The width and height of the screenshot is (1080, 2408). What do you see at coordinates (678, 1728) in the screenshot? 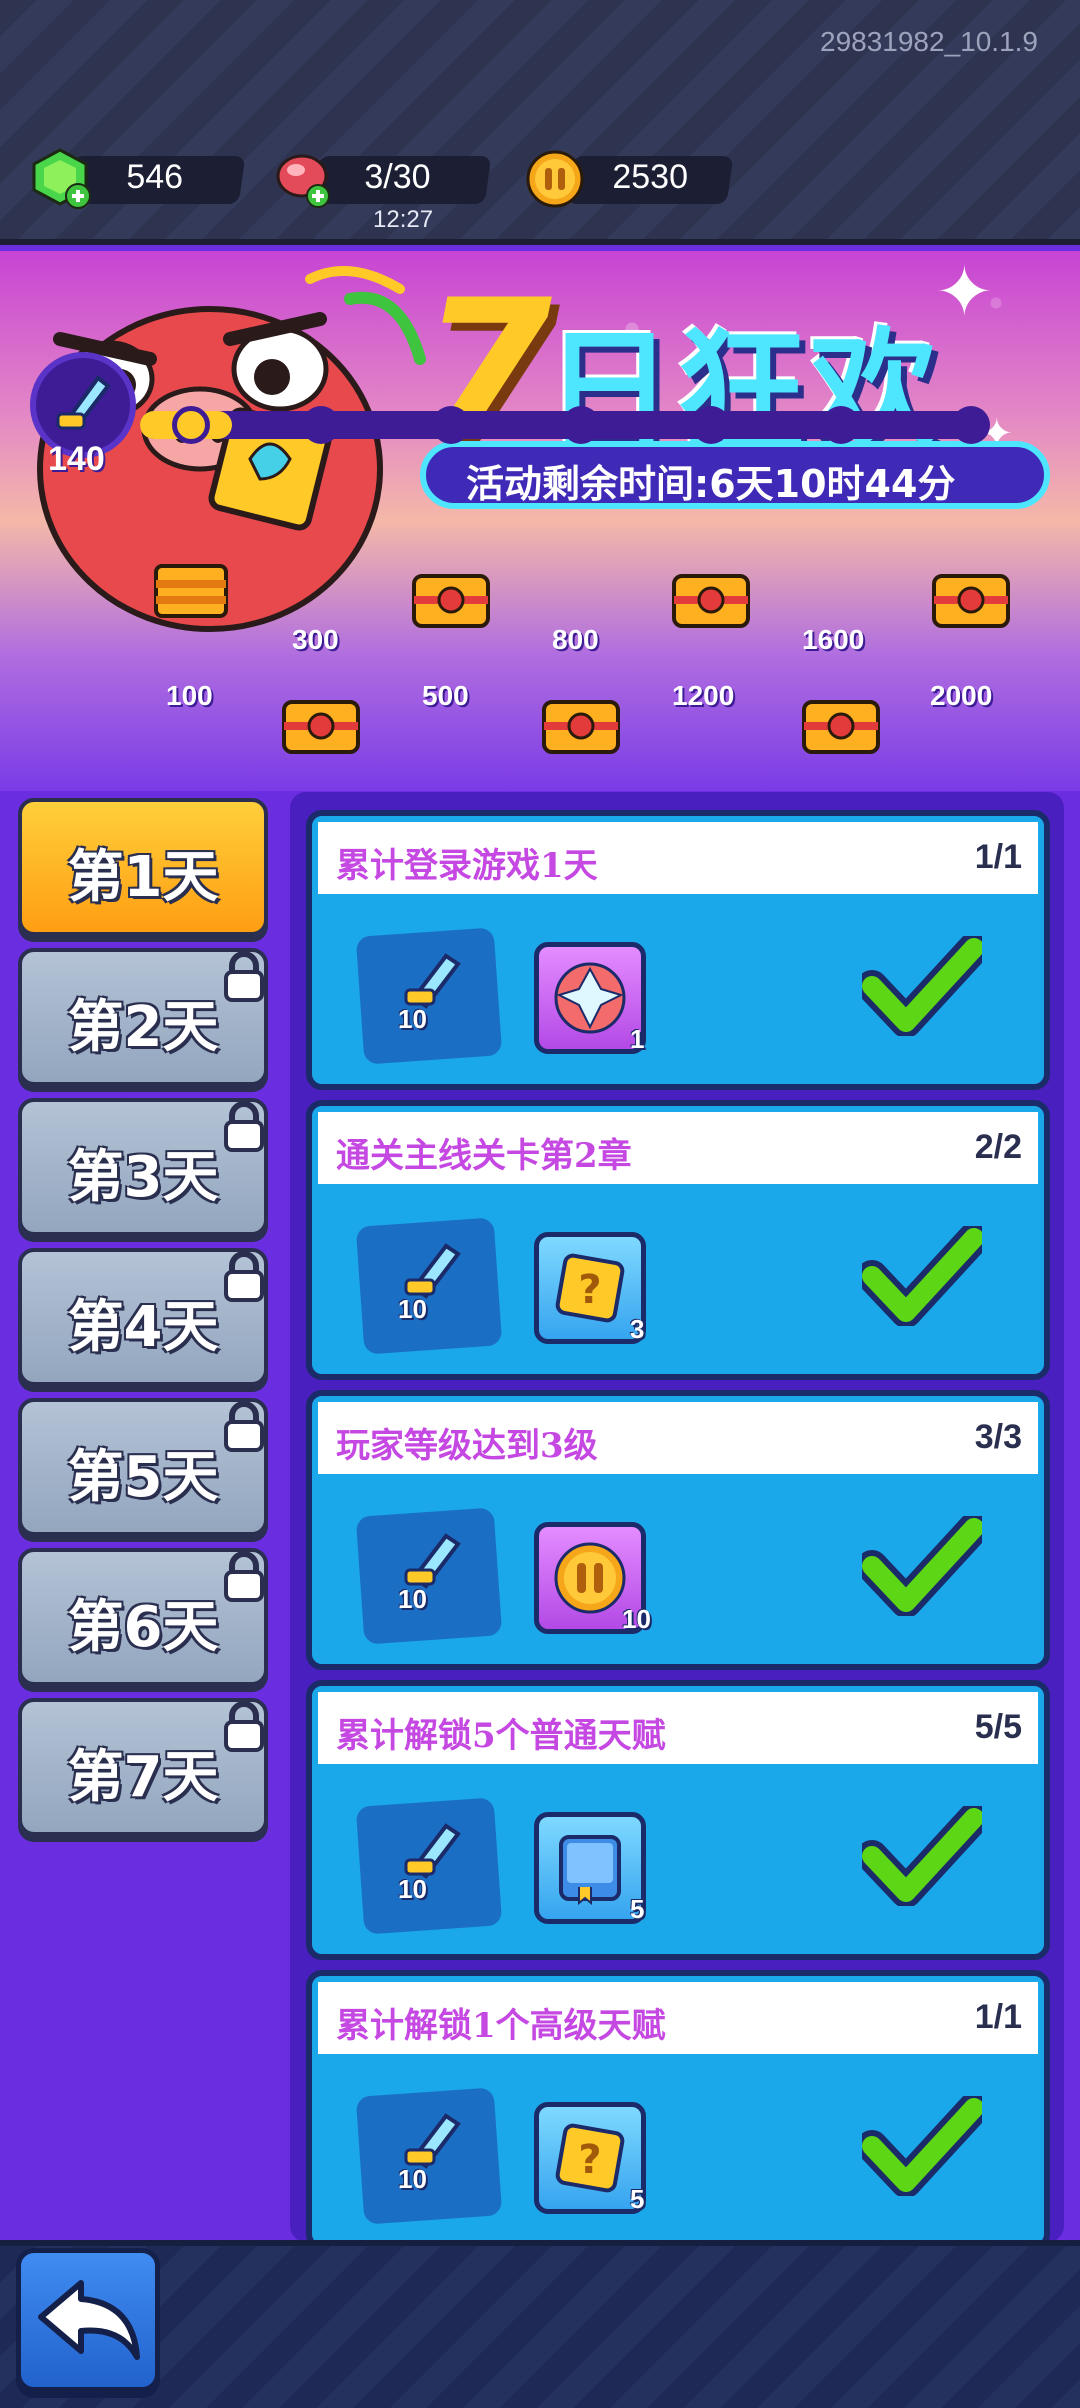
I see `task-header: 累计解锁5个普通天赋 5/5` at bounding box center [678, 1728].